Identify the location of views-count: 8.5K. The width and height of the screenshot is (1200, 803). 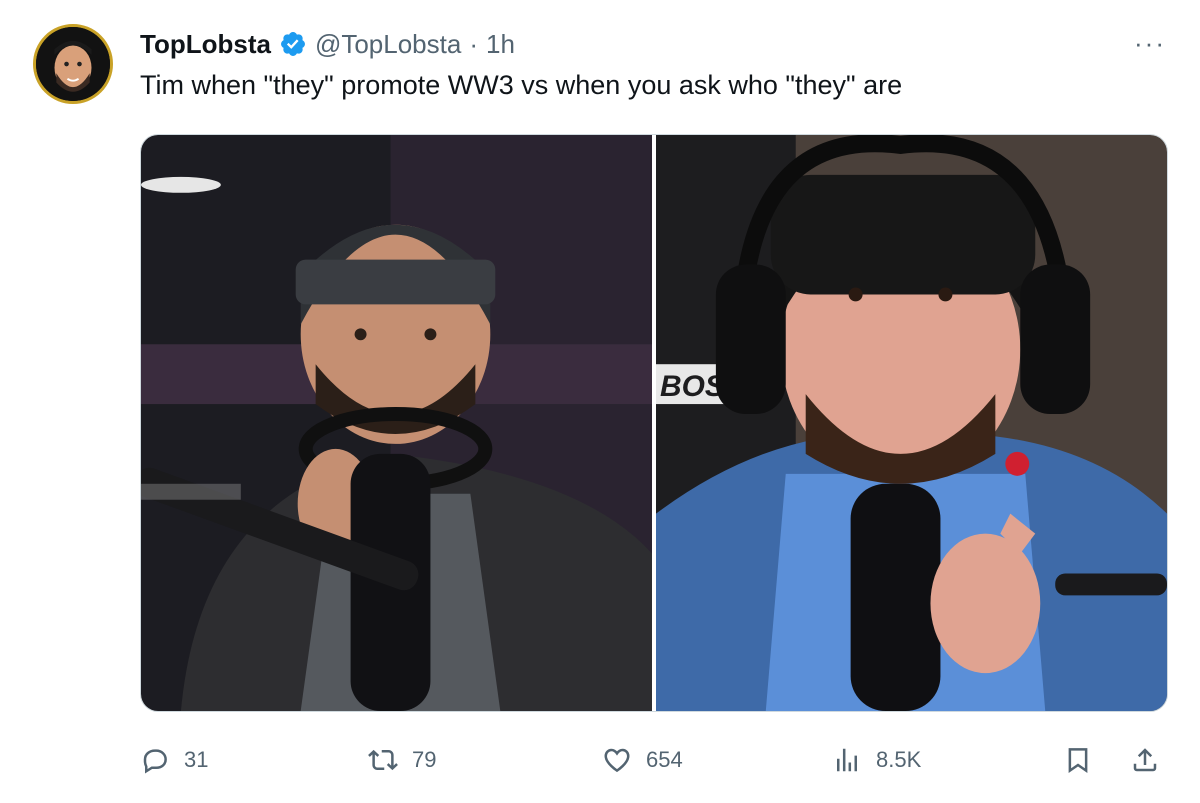
(899, 759).